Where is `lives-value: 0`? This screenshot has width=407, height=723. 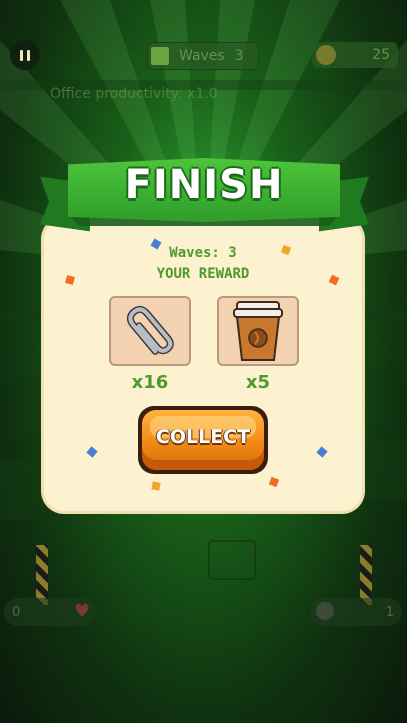
lives-value: 0 is located at coordinates (16, 612).